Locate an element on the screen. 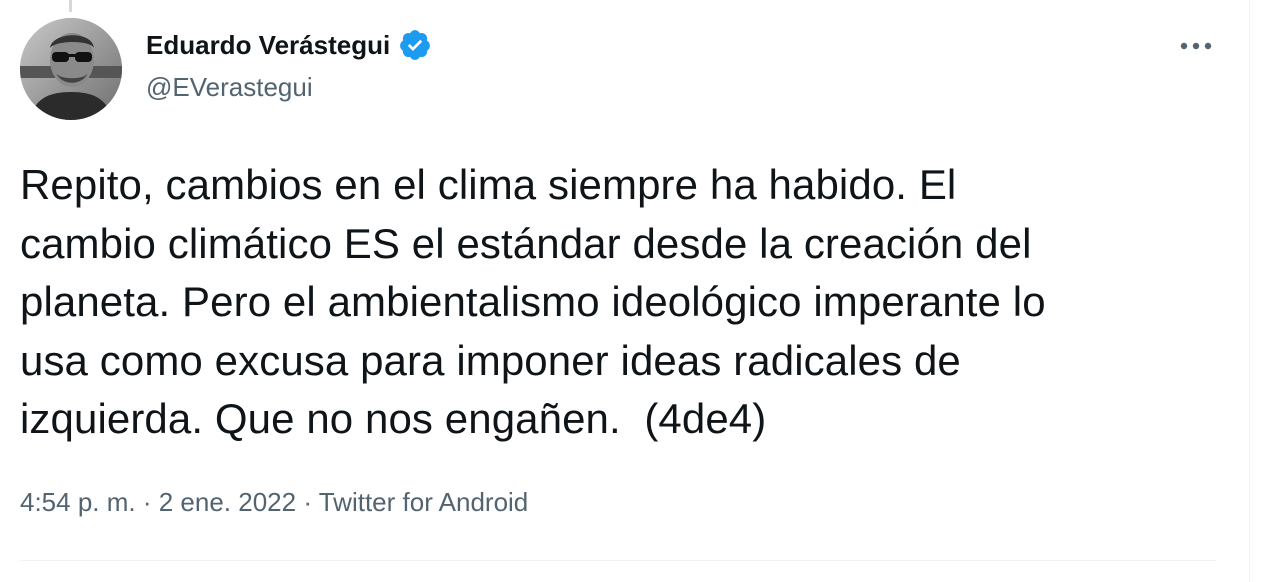  divider is located at coordinates (618, 560).